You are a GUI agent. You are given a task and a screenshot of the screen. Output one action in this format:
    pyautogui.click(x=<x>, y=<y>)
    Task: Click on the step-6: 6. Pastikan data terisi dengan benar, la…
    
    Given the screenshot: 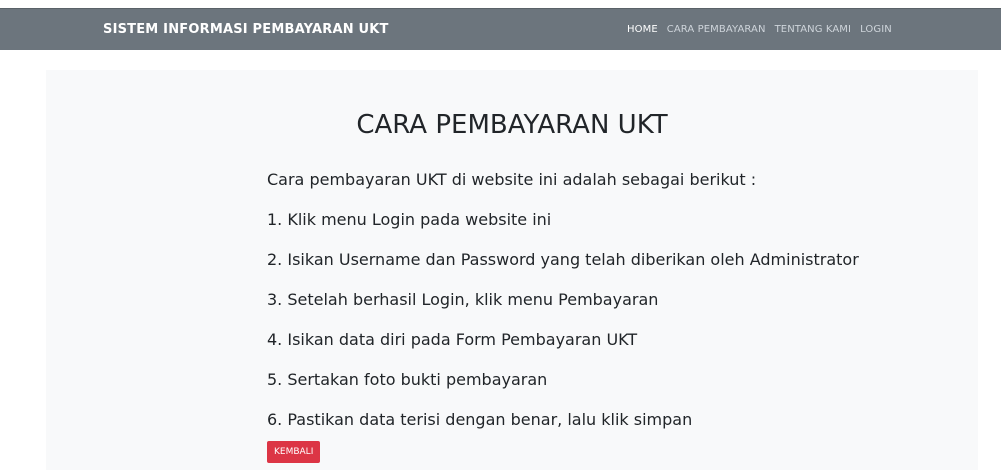 What is the action you would take?
    pyautogui.click(x=480, y=419)
    